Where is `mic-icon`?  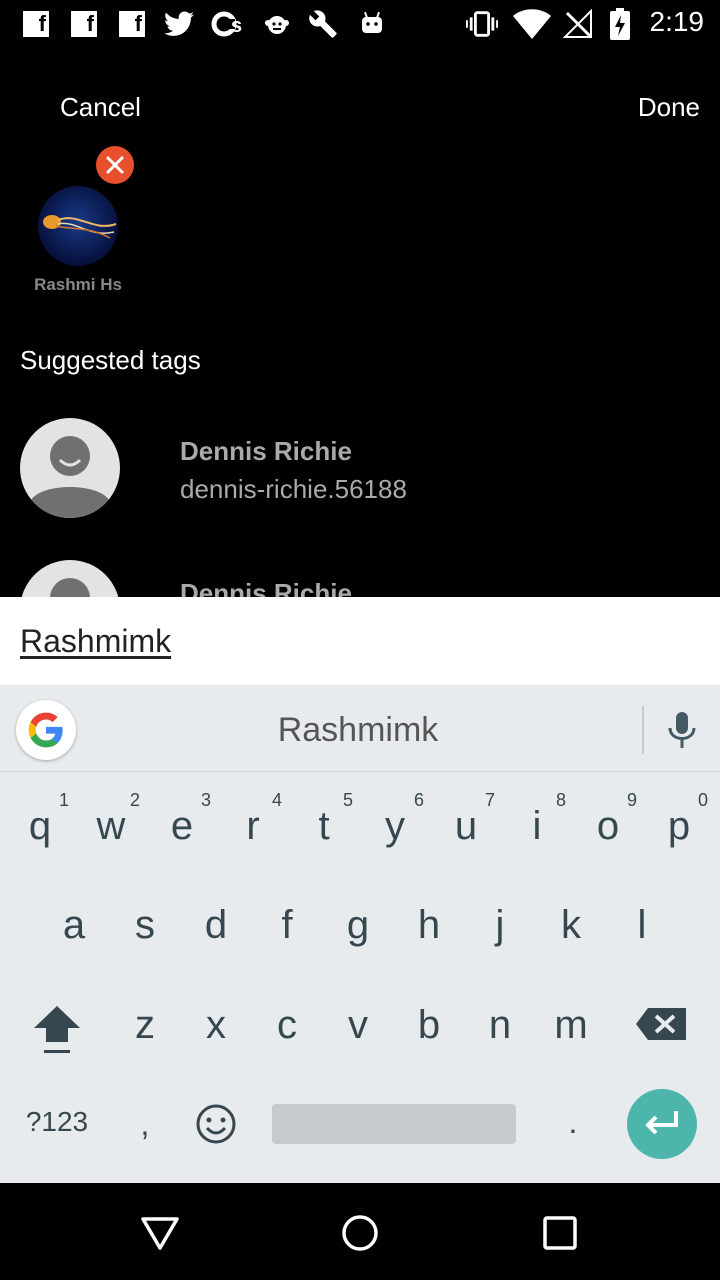 mic-icon is located at coordinates (682, 730).